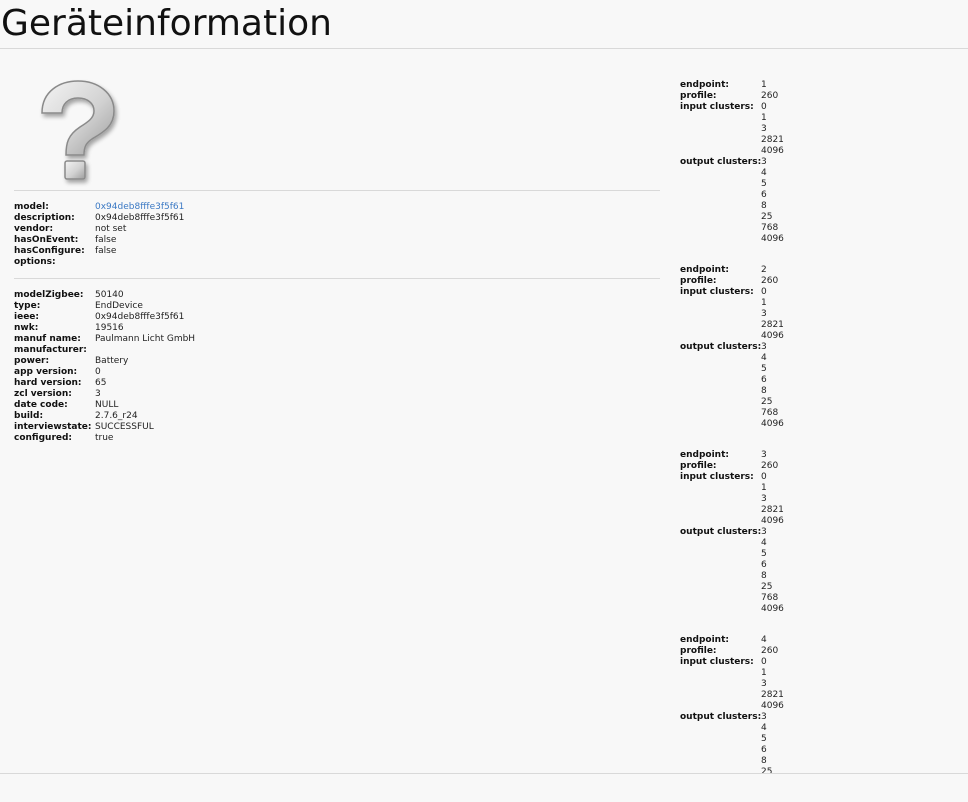 The width and height of the screenshot is (968, 802). Describe the element at coordinates (109, 328) in the screenshot. I see `property-value: 19516` at that location.